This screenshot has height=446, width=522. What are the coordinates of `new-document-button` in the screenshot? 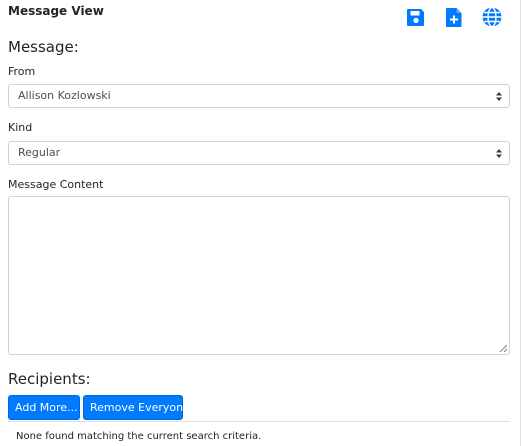 It's located at (454, 17).